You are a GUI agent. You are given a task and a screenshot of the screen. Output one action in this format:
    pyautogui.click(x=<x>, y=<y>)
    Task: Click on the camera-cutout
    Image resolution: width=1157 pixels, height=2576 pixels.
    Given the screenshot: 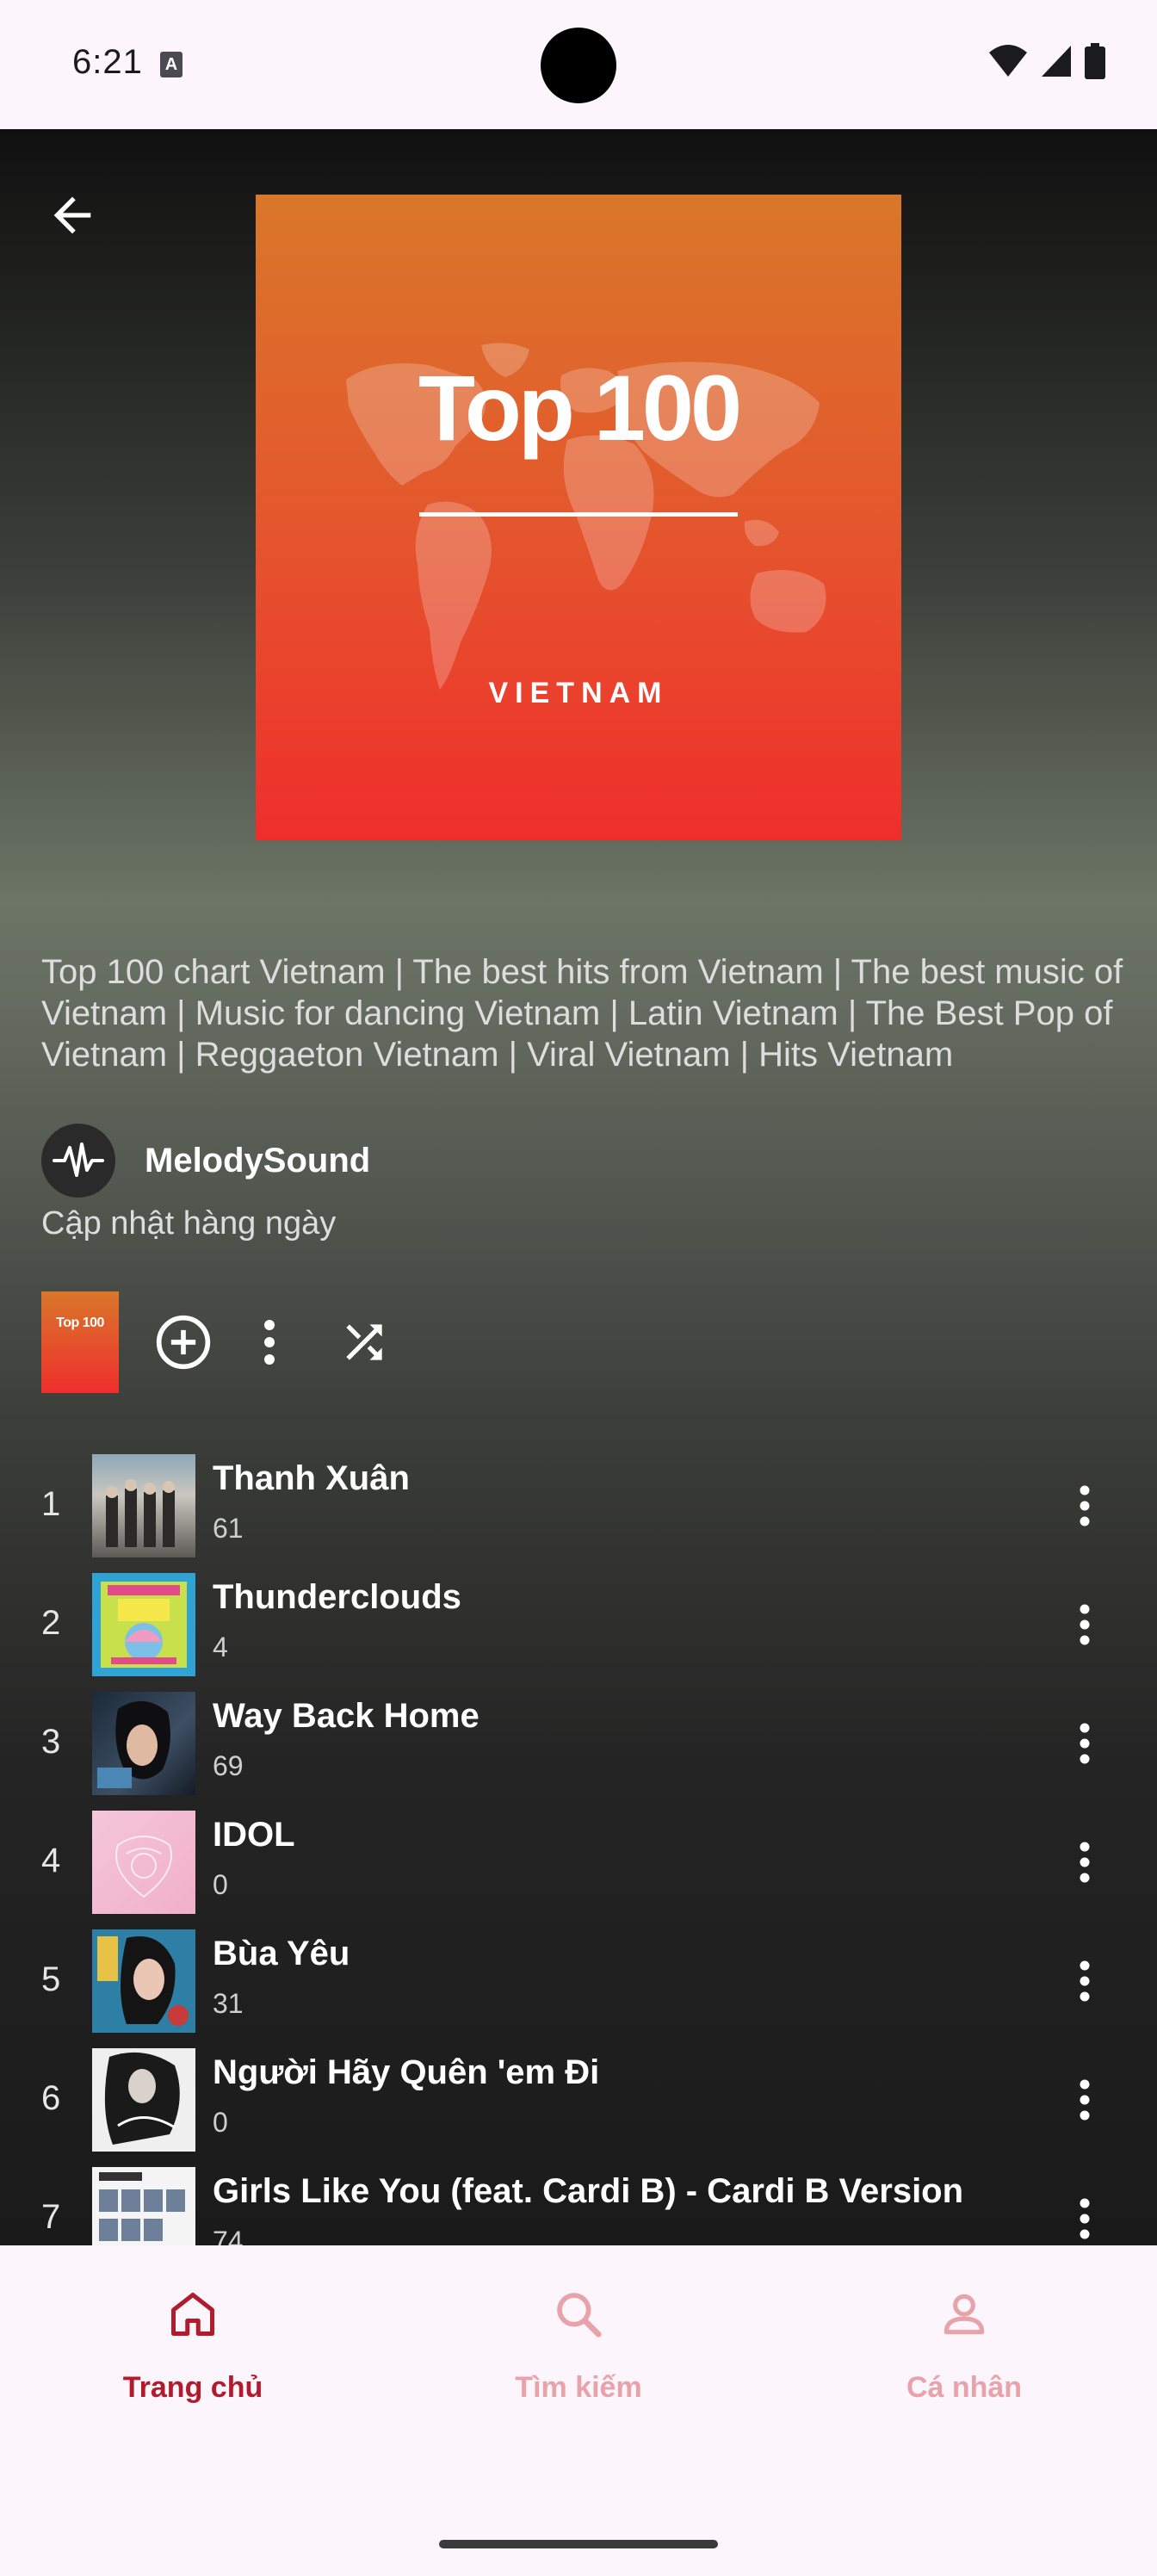 What is the action you would take?
    pyautogui.click(x=579, y=65)
    